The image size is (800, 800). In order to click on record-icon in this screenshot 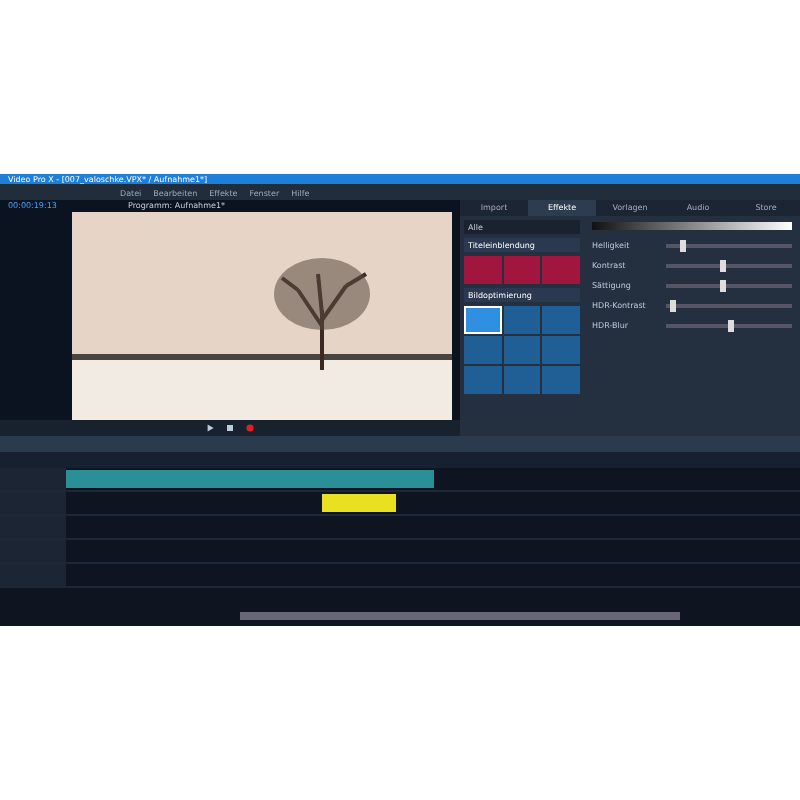, I will do `click(250, 428)`.